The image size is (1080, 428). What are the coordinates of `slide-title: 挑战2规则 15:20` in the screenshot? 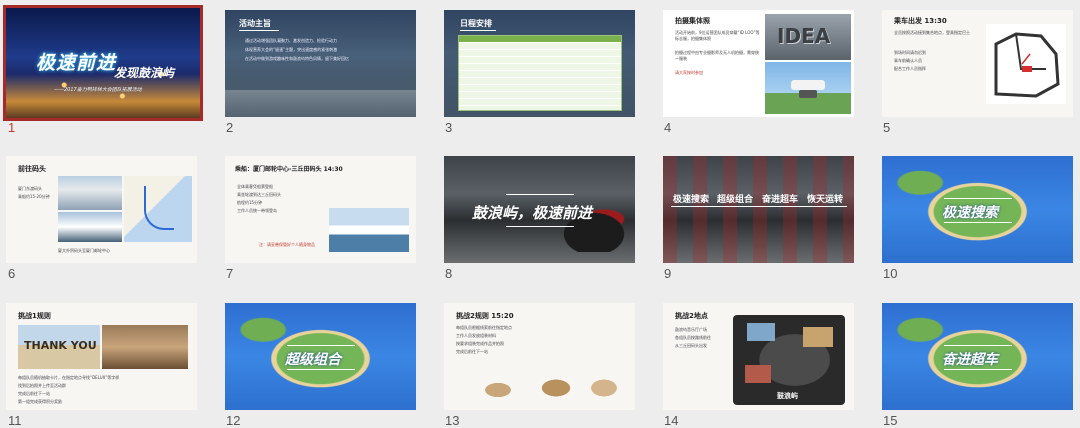 It's located at (485, 316).